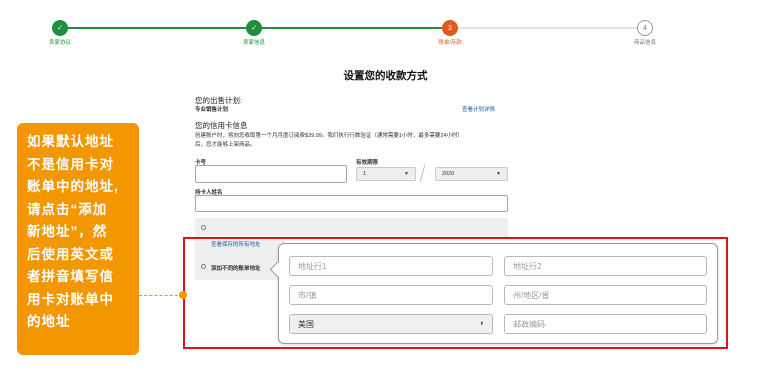 The width and height of the screenshot is (771, 382). I want to click on view-saved-addresses-link: 查看保存的所有地址, so click(236, 244).